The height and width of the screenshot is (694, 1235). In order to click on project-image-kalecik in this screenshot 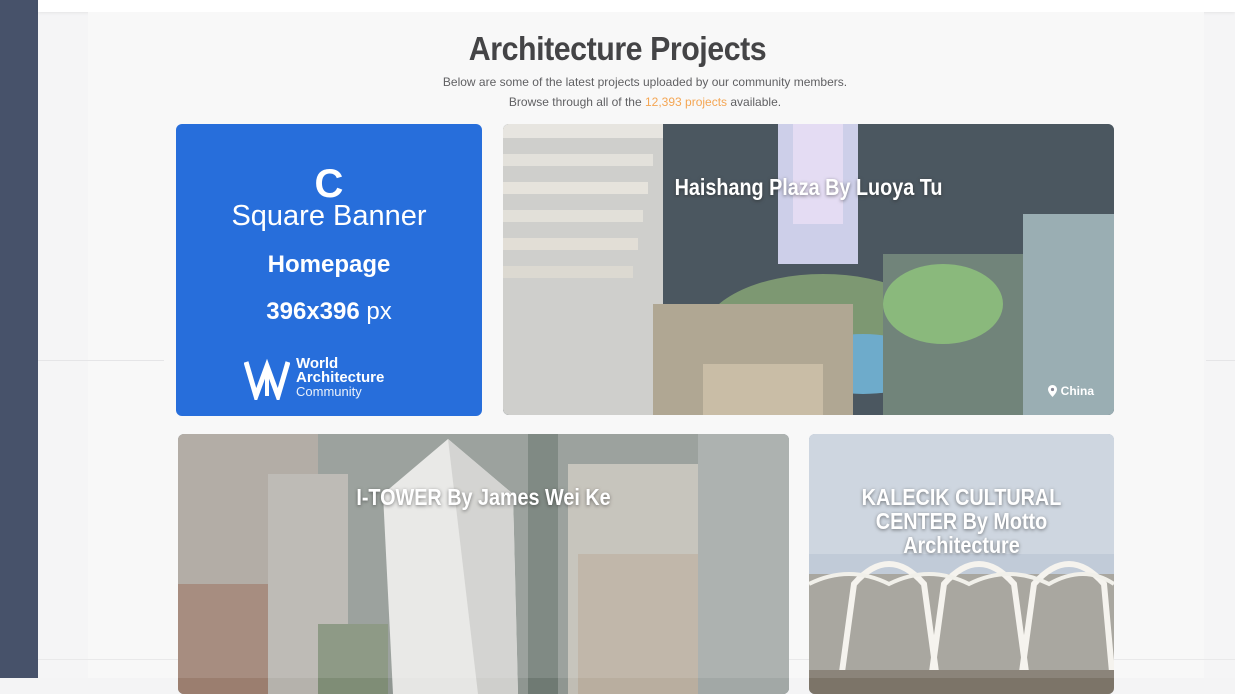, I will do `click(961, 564)`.